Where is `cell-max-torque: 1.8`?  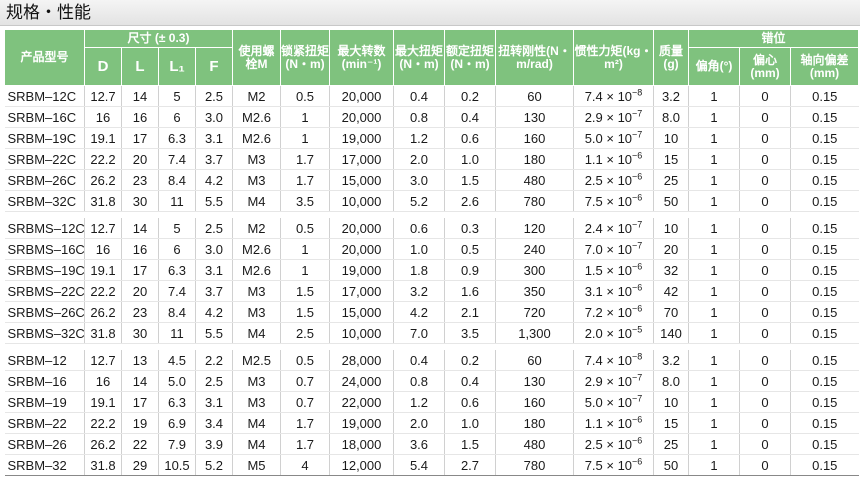
cell-max-torque: 1.8 is located at coordinates (419, 270).